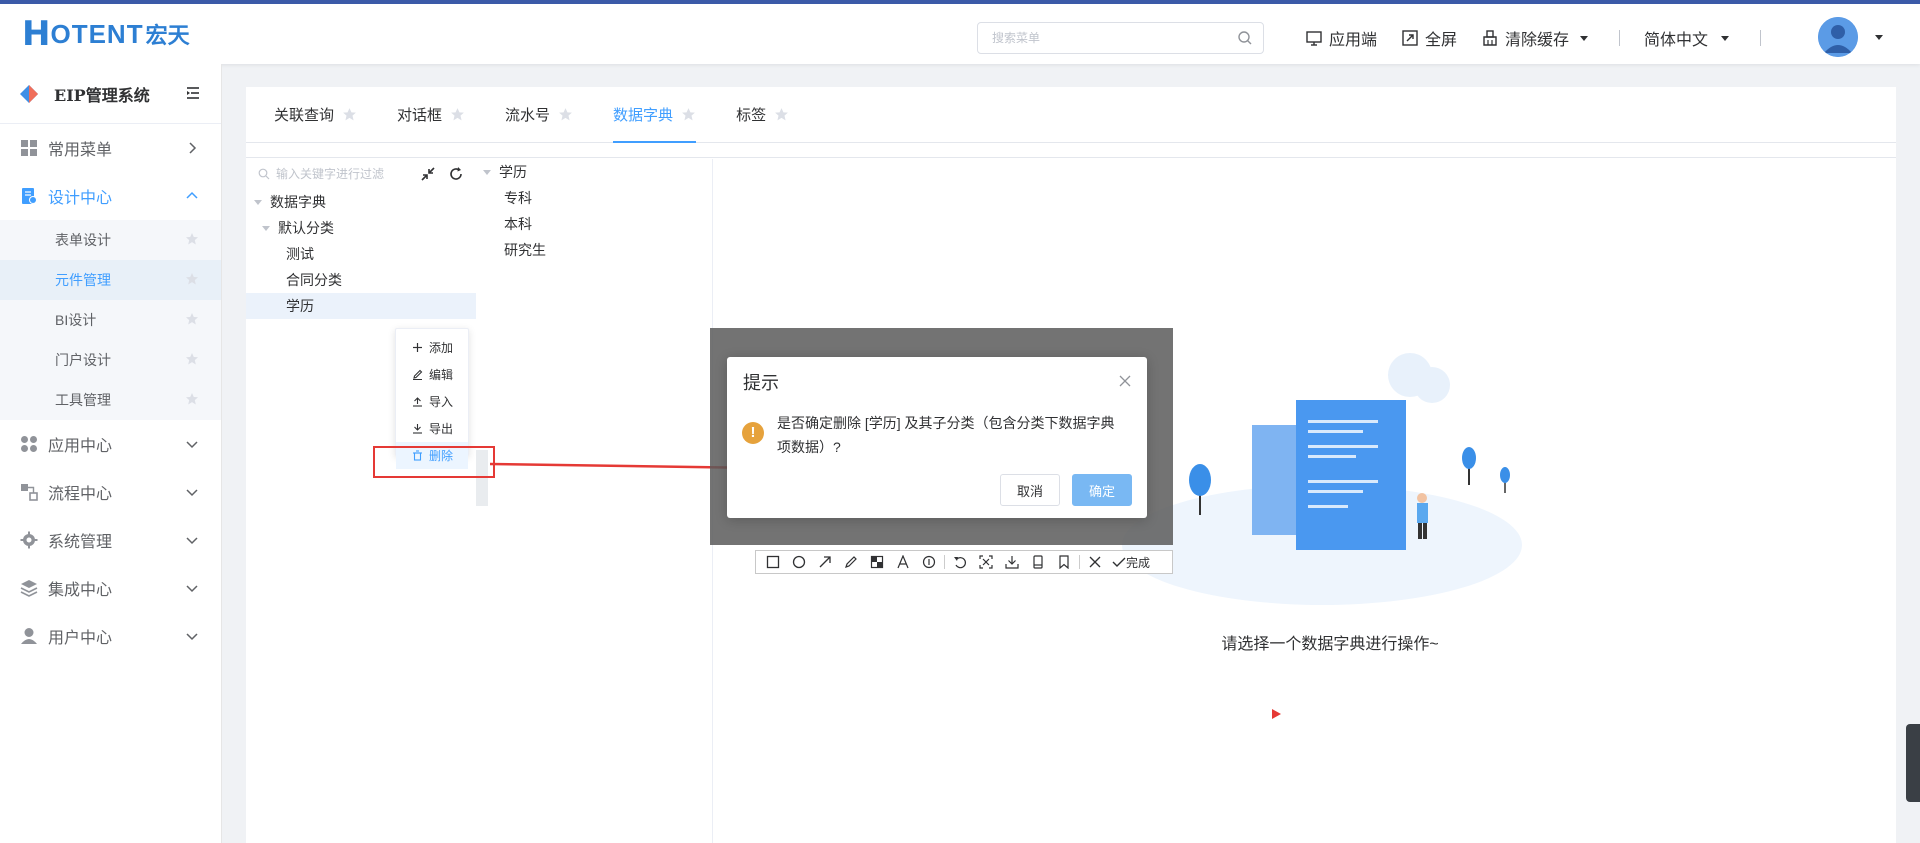 The image size is (1920, 843). Describe the element at coordinates (877, 562) in the screenshot. I see `mosaic-tool` at that location.